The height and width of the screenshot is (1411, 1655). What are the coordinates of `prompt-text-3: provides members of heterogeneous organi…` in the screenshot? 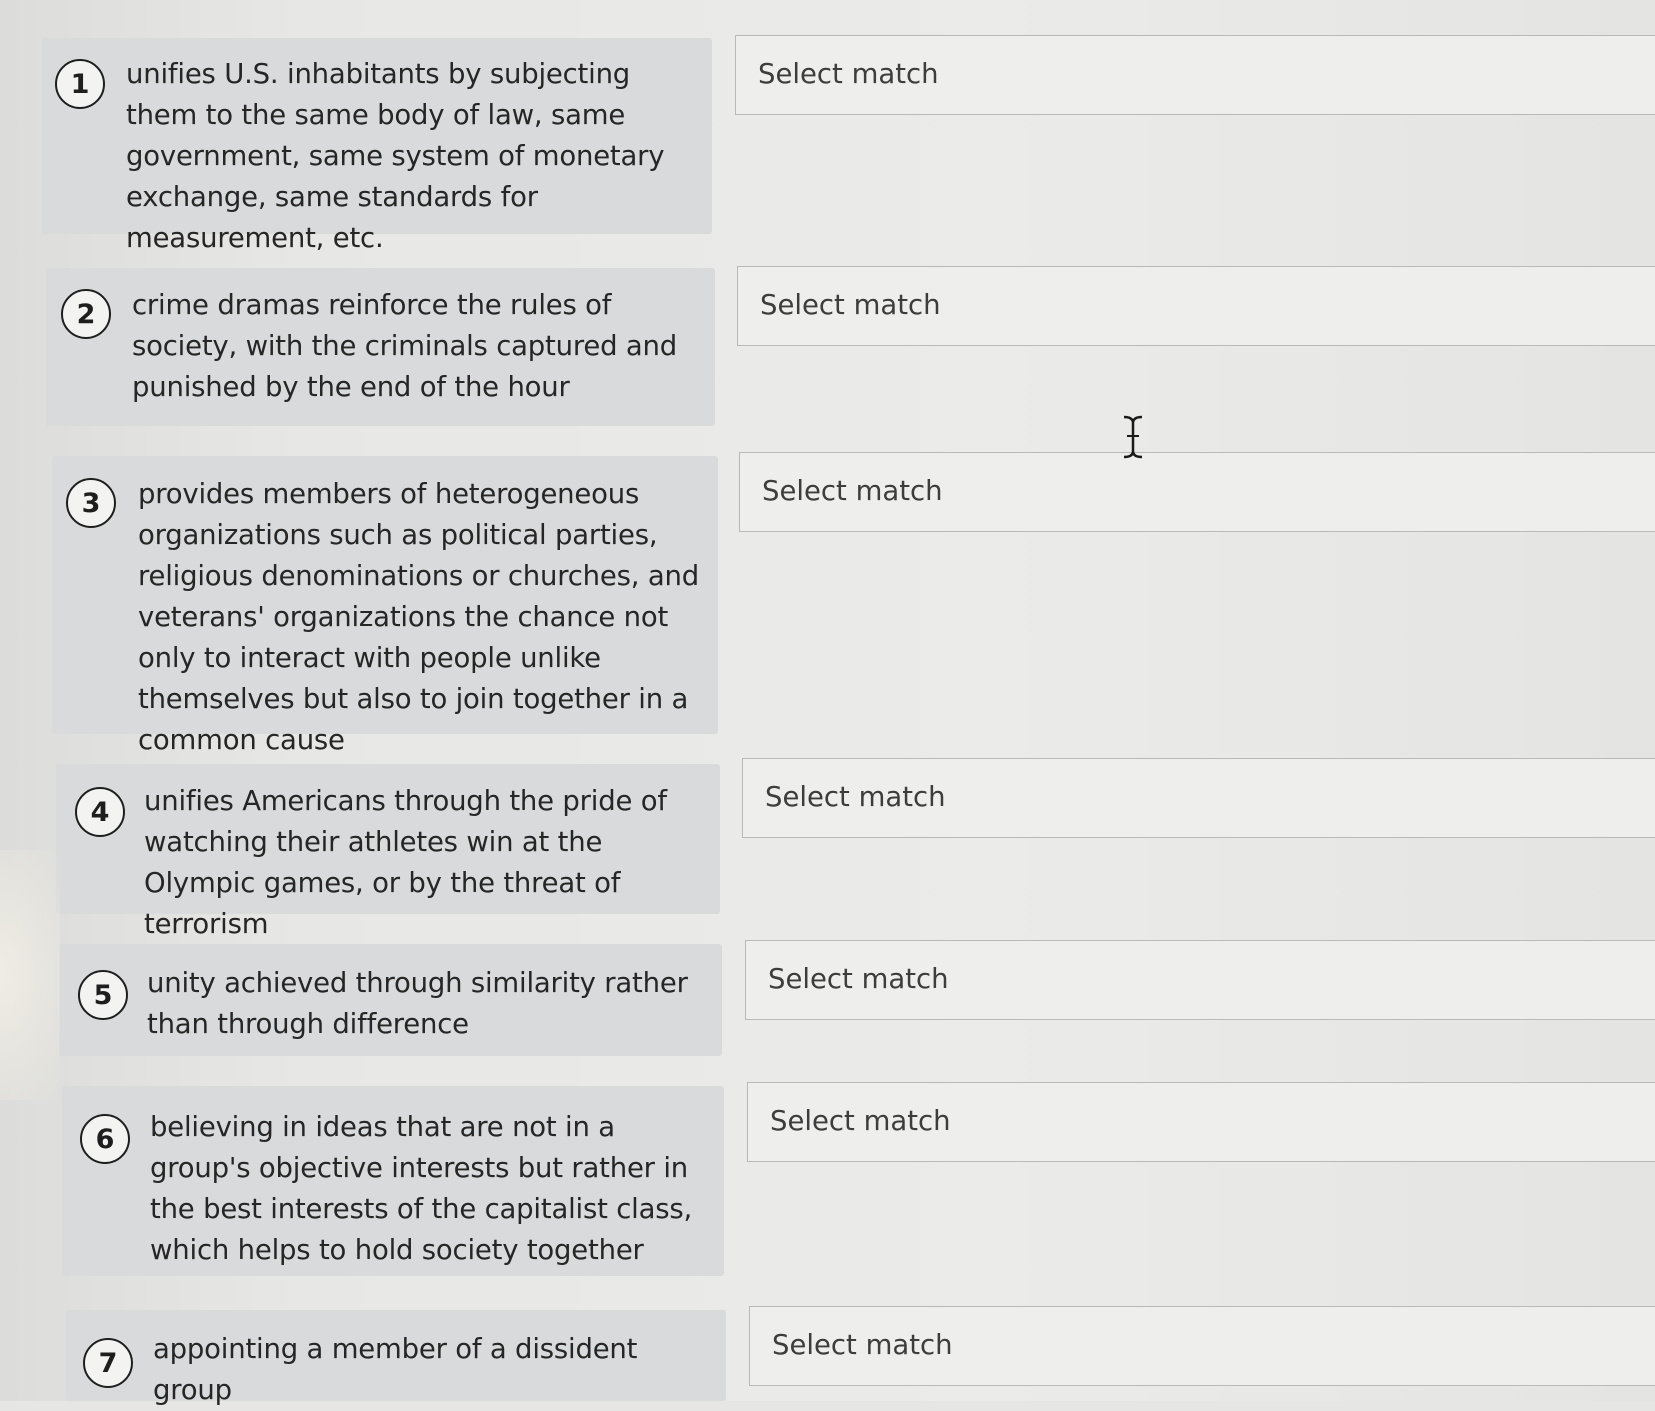 It's located at (418, 617).